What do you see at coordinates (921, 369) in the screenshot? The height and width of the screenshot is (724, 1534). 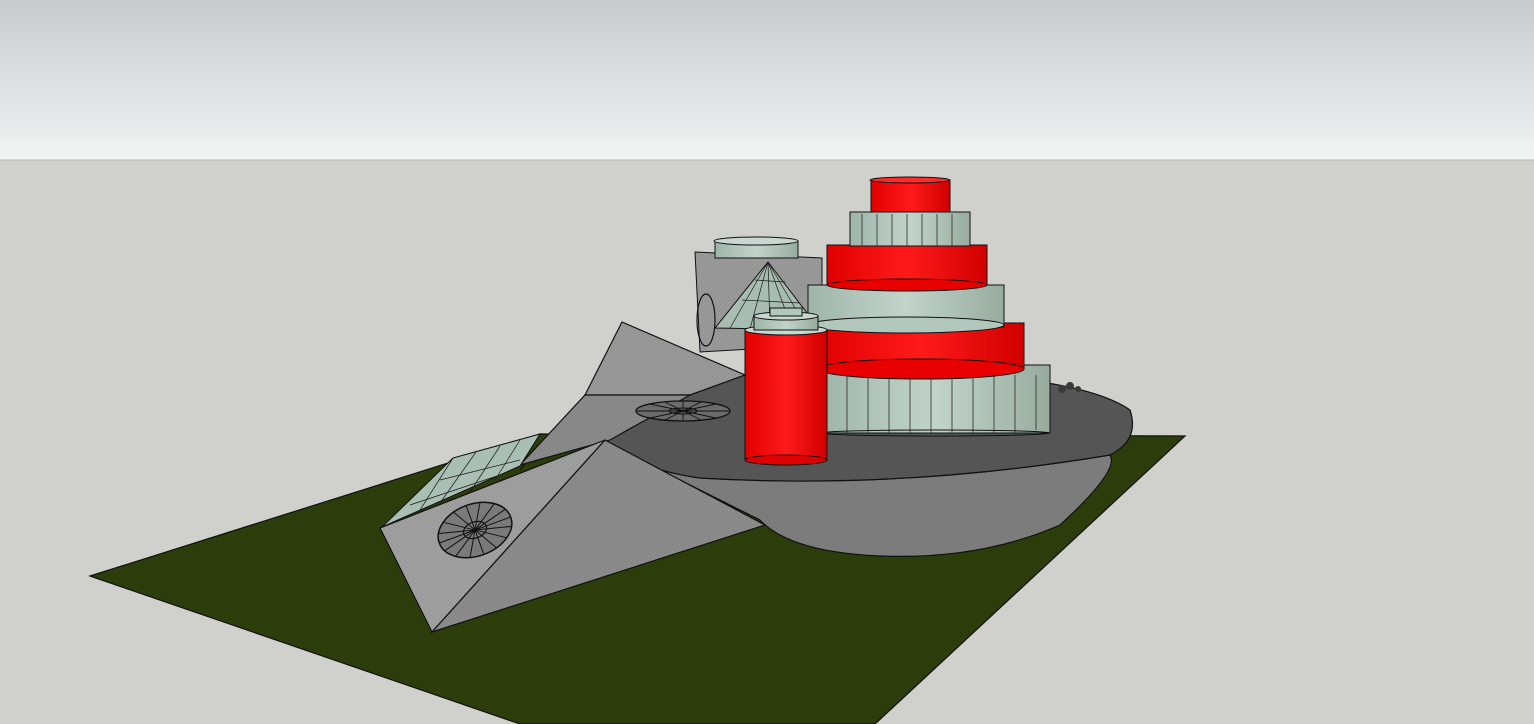 I see `tower-red-tier-1-bottom` at bounding box center [921, 369].